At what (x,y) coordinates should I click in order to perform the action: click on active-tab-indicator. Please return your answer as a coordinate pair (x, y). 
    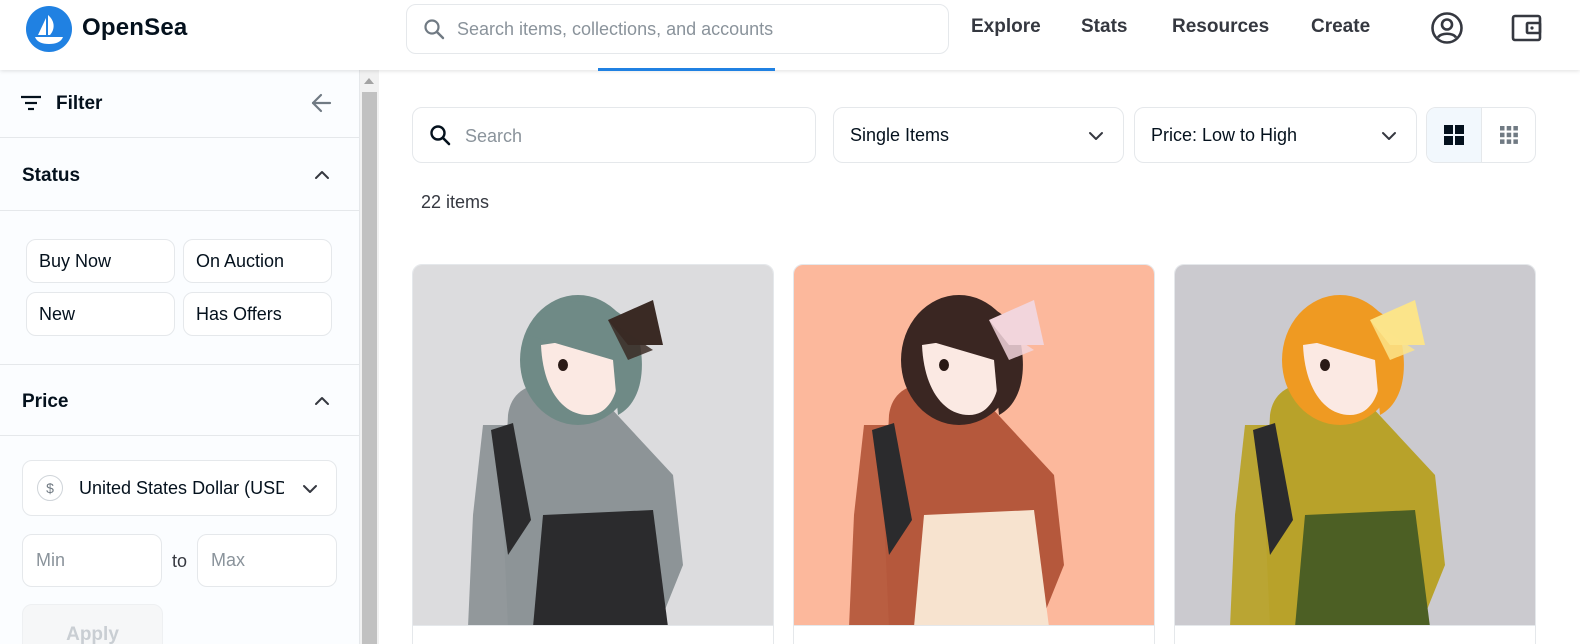
    Looking at the image, I should click on (686, 69).